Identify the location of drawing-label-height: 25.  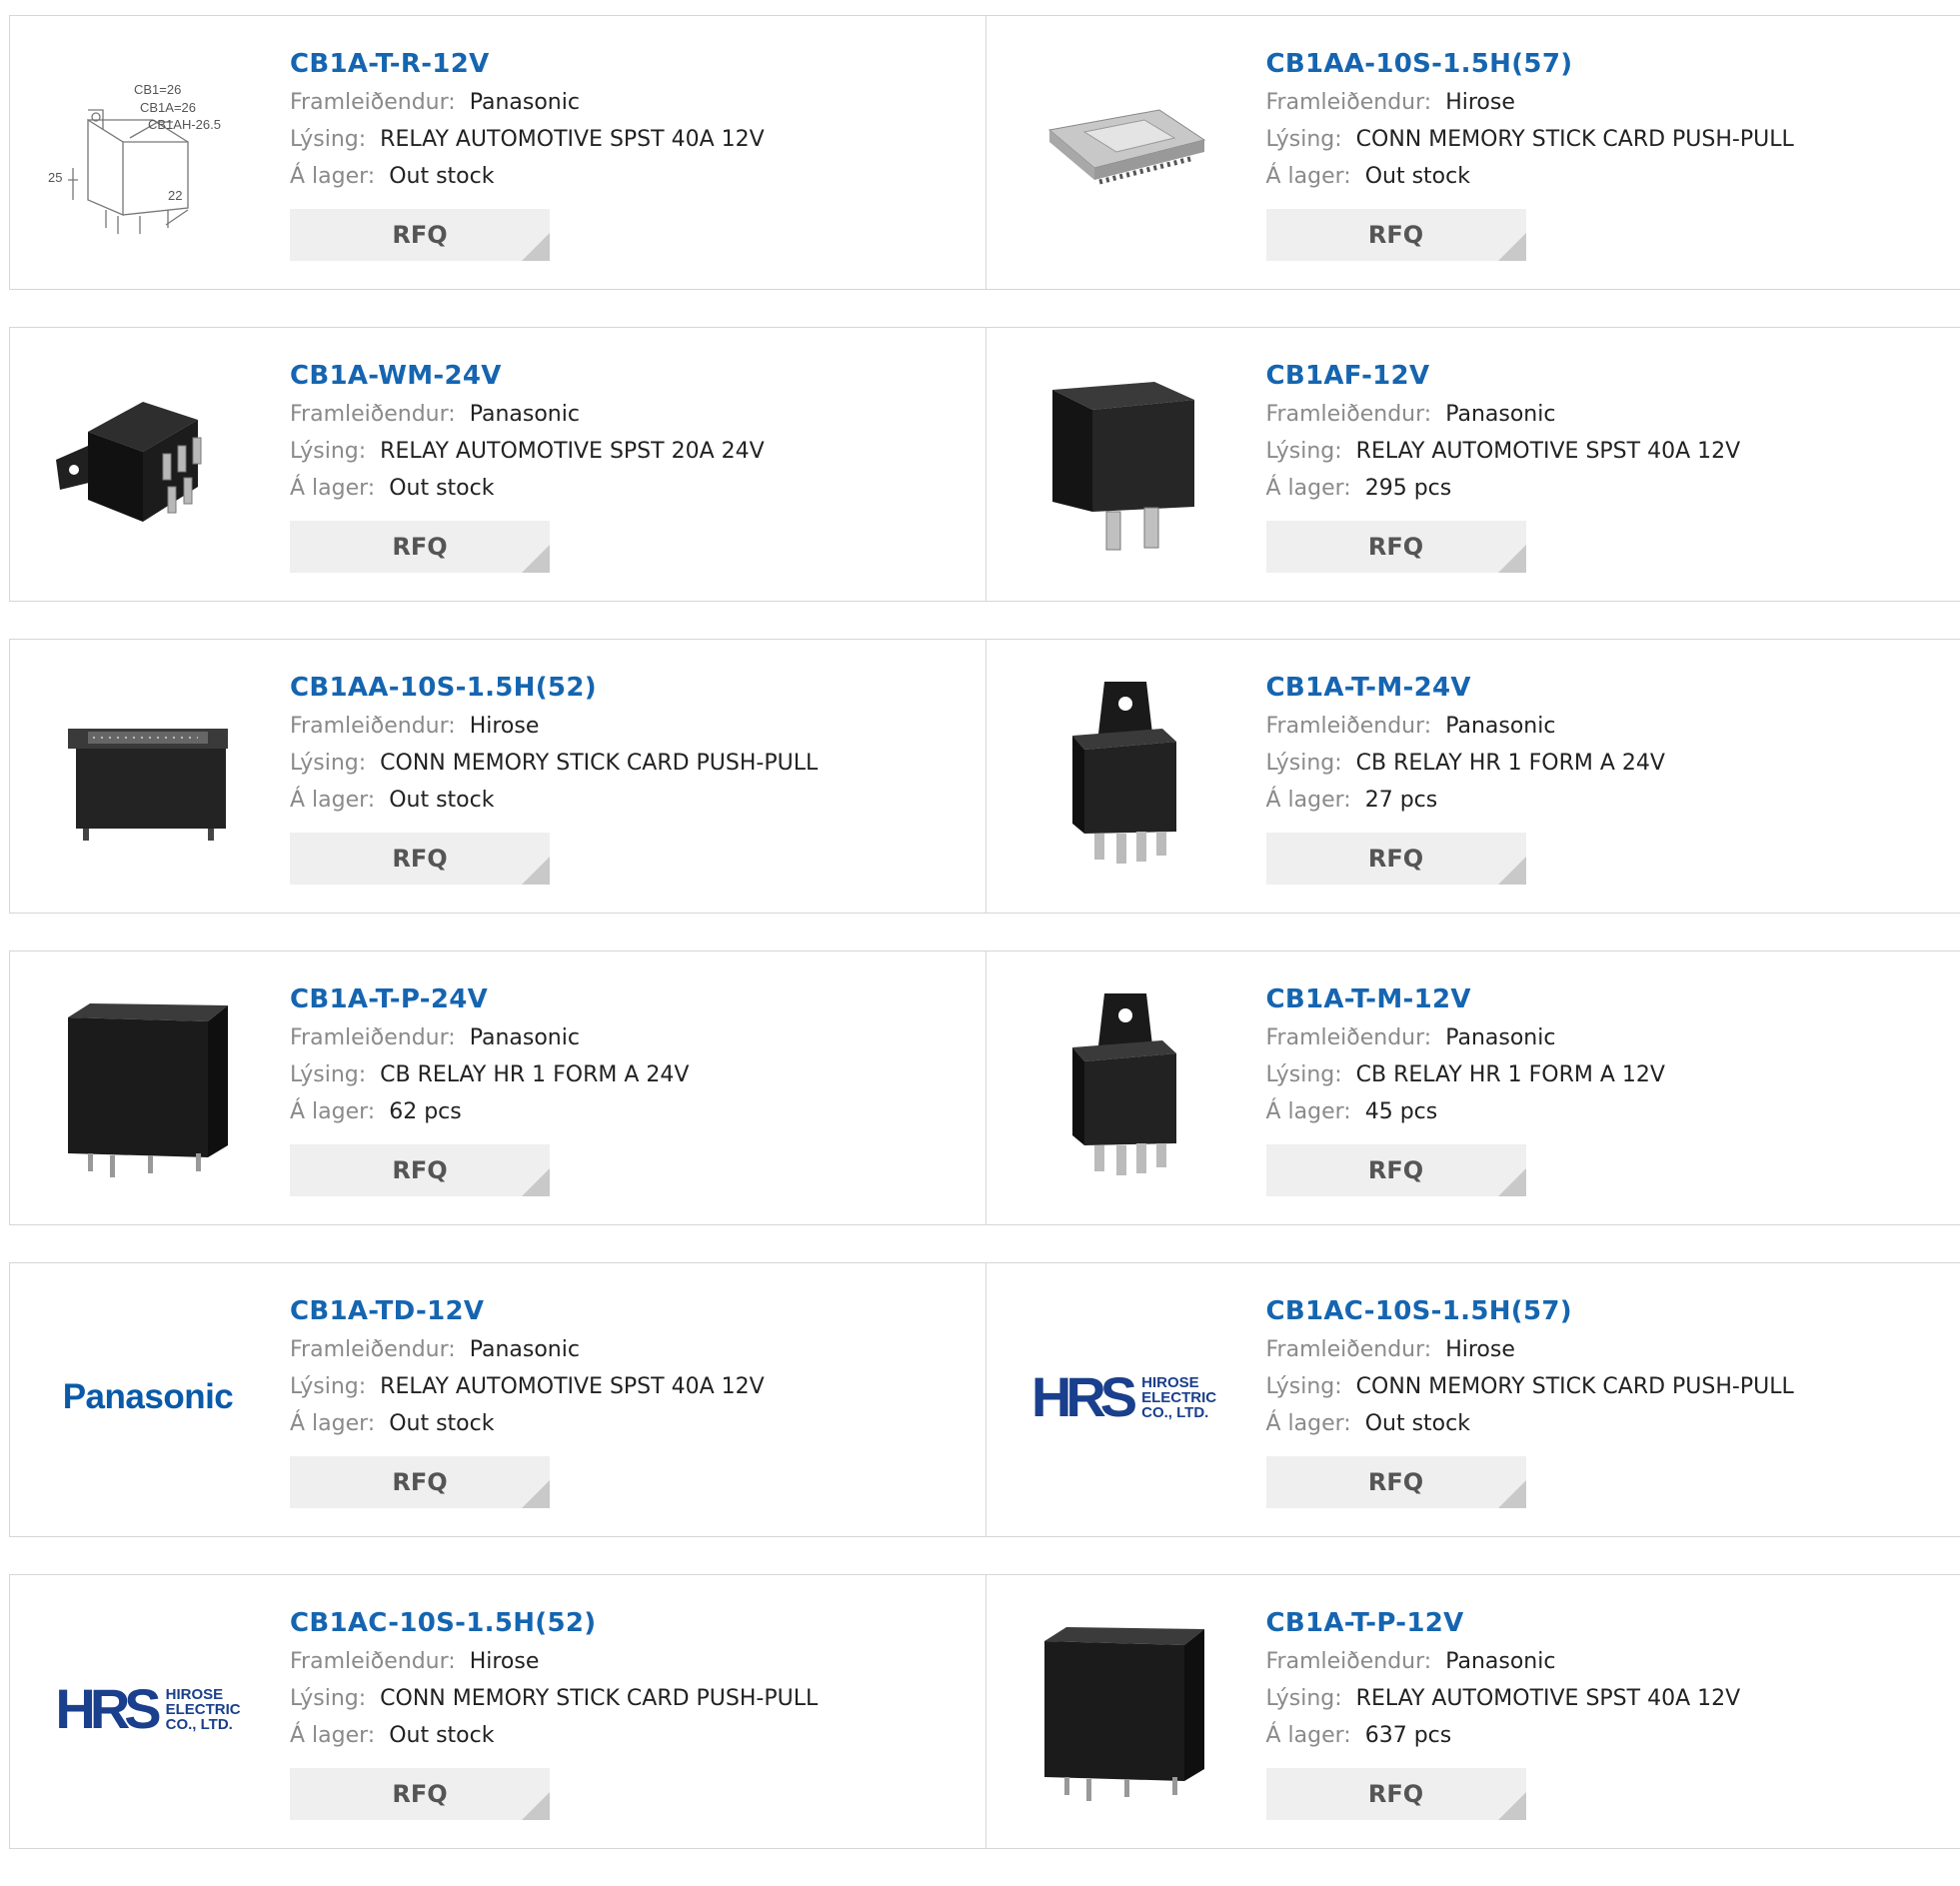
(55, 177).